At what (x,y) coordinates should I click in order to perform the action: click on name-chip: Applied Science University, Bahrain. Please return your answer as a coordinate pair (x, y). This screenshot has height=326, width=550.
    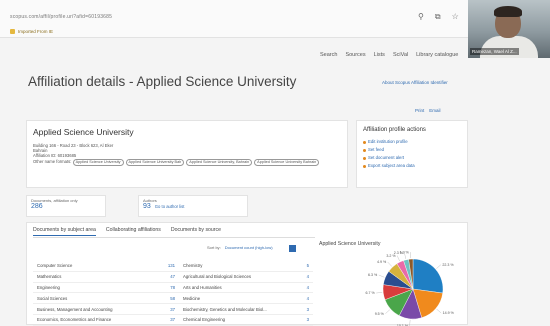
    Looking at the image, I should click on (219, 162).